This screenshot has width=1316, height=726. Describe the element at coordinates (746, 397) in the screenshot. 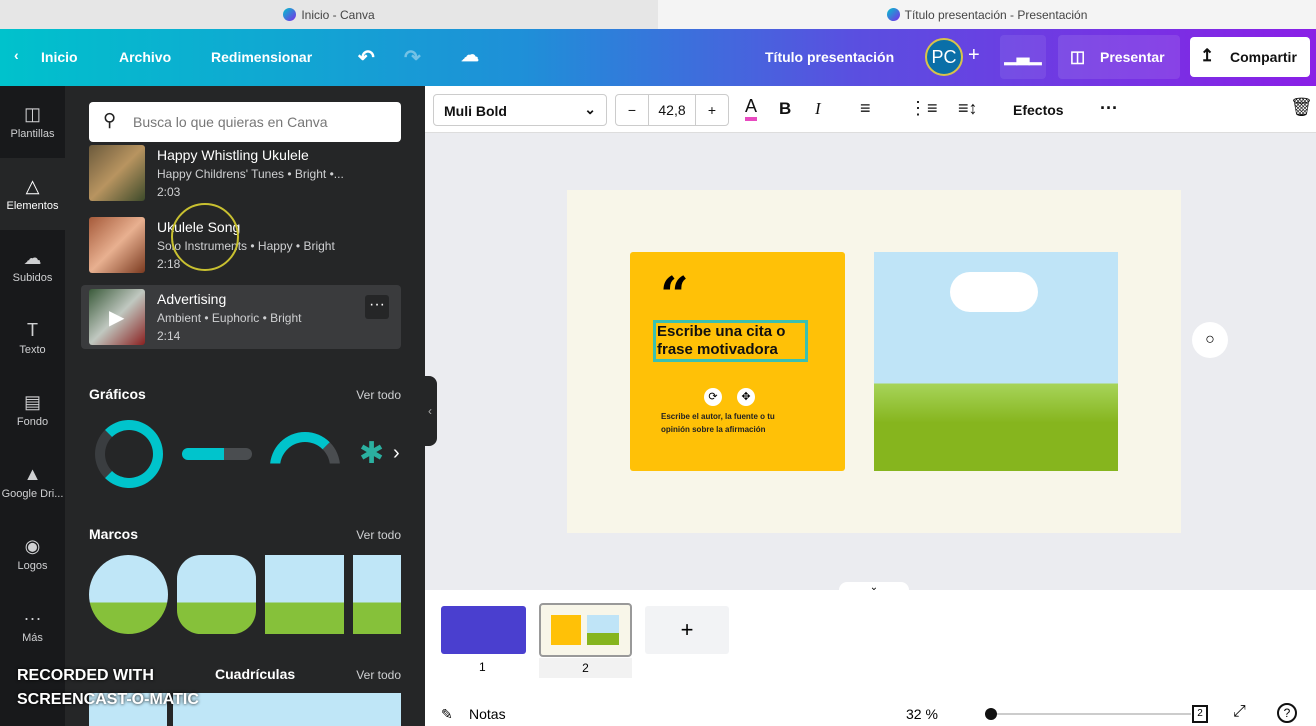

I see `move-handle-icon: ✥` at that location.